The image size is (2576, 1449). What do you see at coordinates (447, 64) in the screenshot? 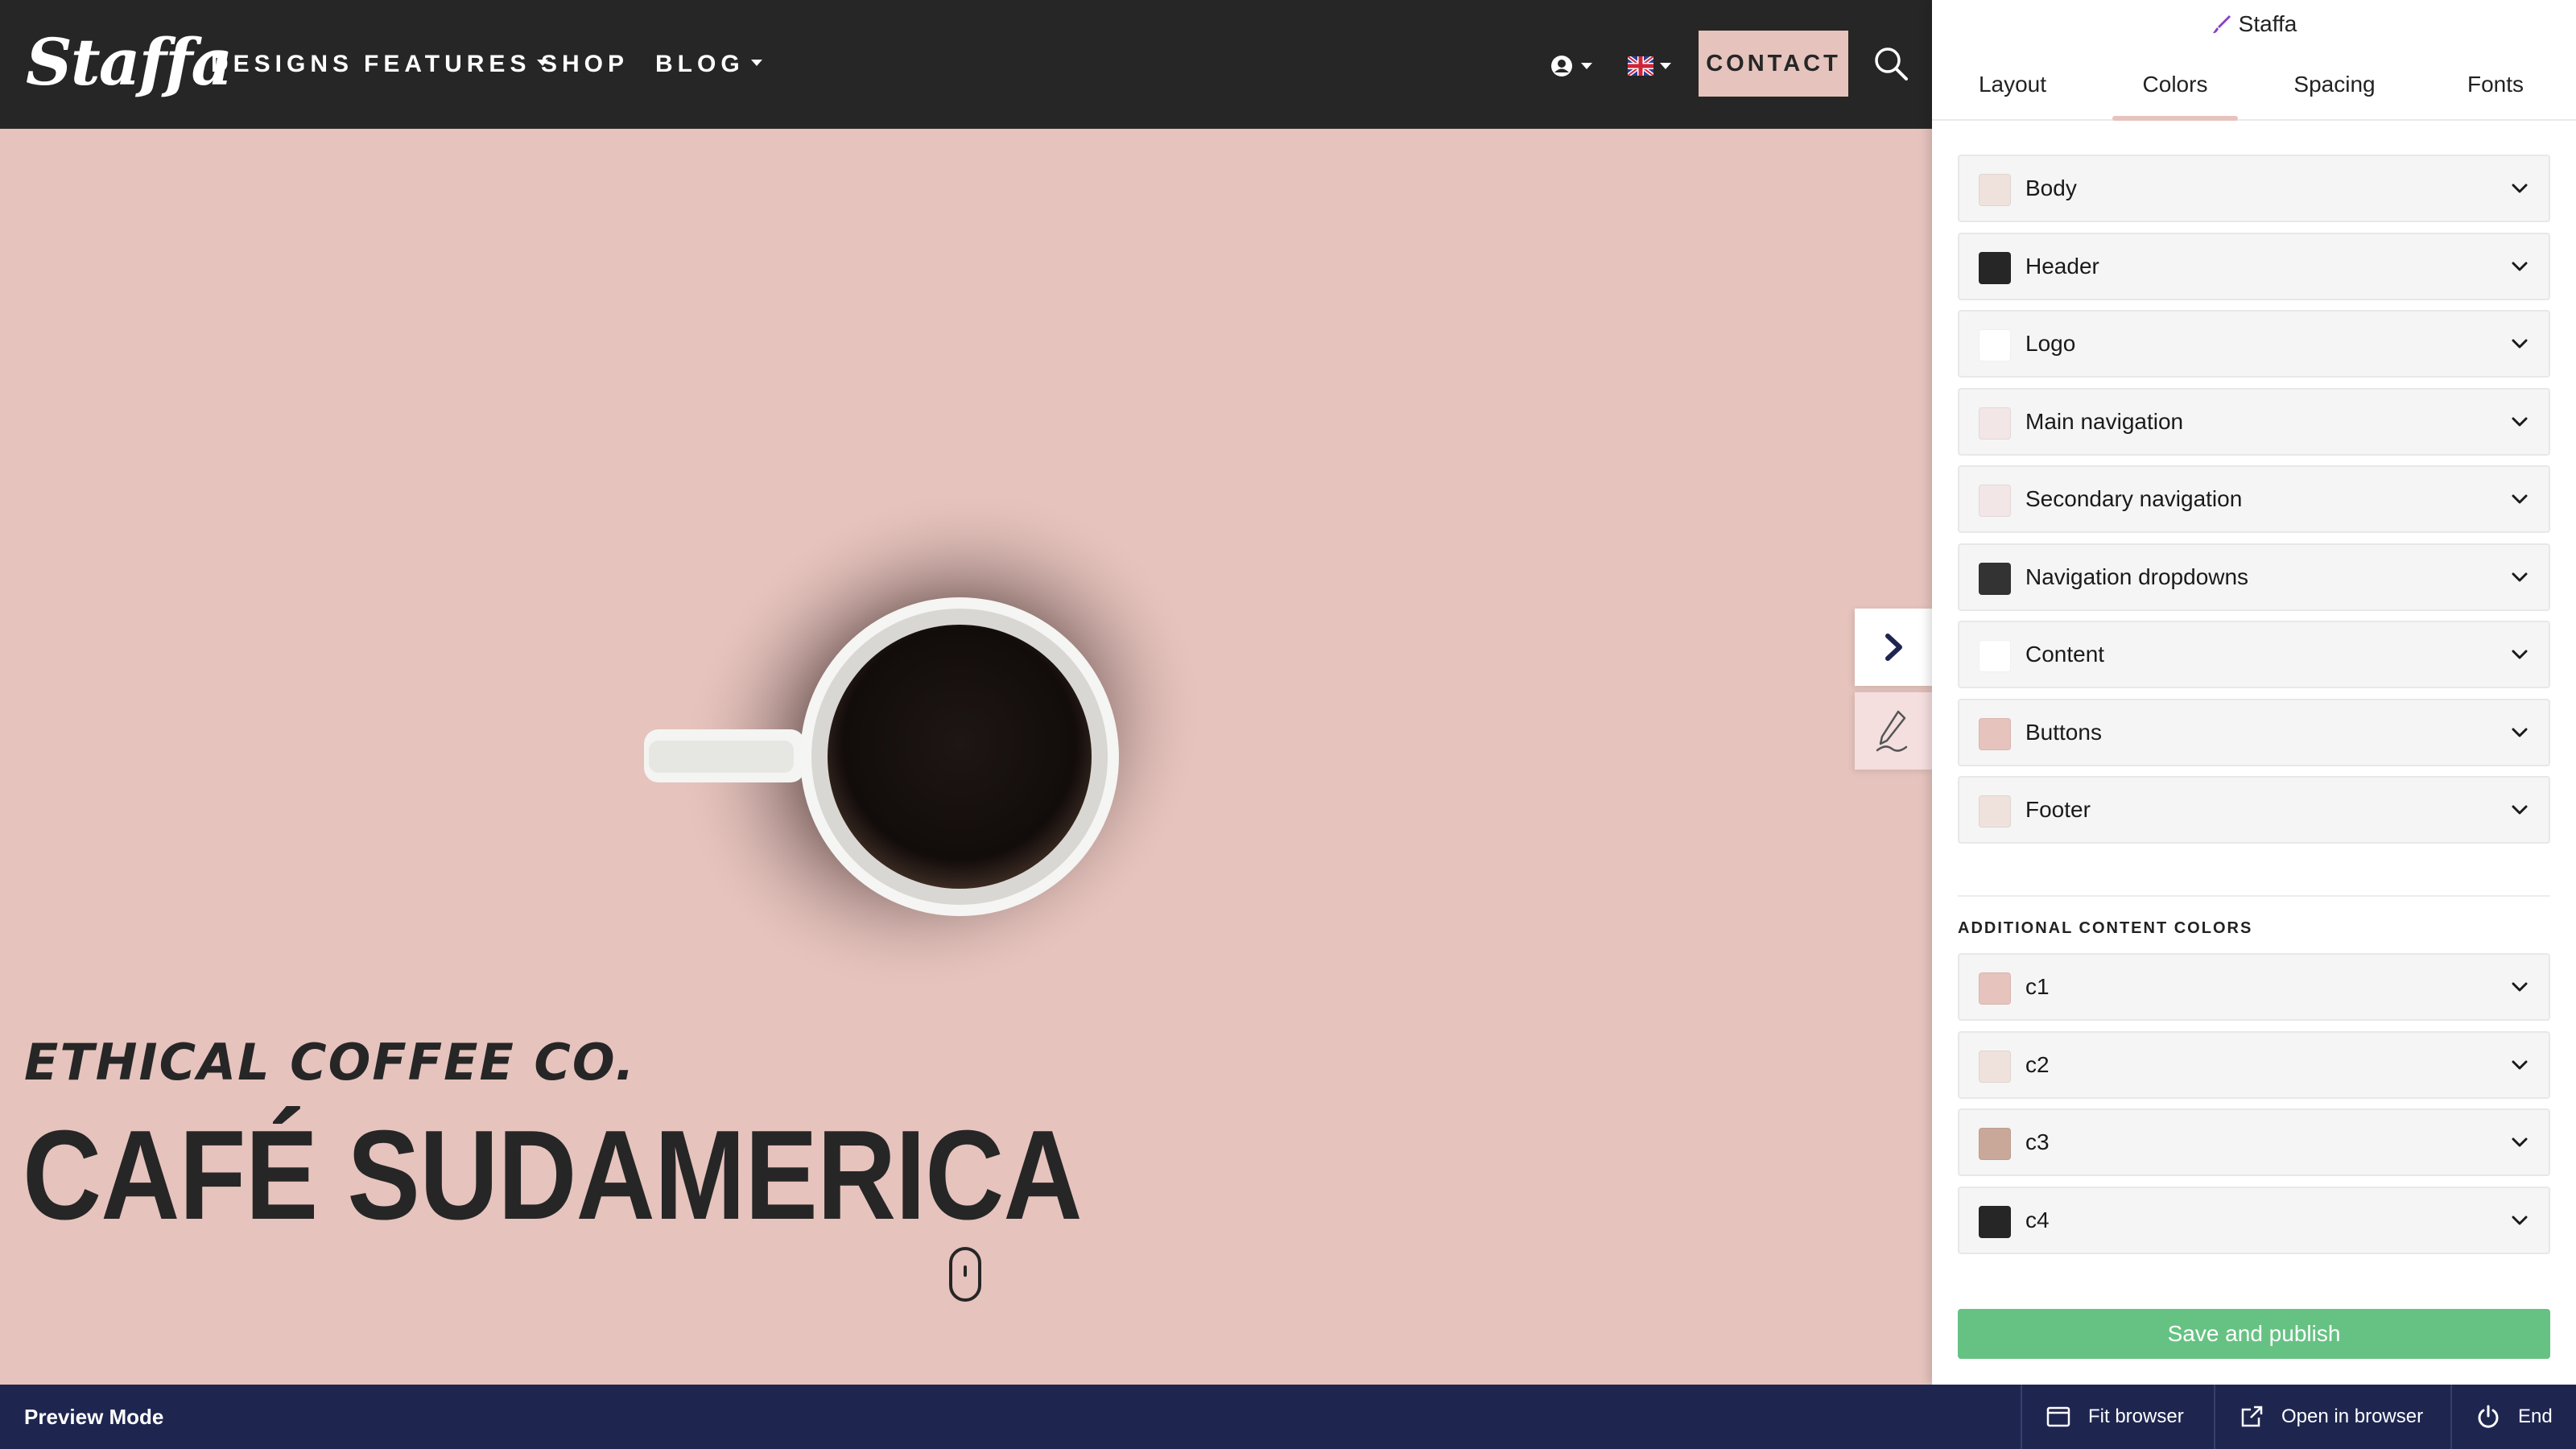
I see `nav-label: FEATURES` at bounding box center [447, 64].